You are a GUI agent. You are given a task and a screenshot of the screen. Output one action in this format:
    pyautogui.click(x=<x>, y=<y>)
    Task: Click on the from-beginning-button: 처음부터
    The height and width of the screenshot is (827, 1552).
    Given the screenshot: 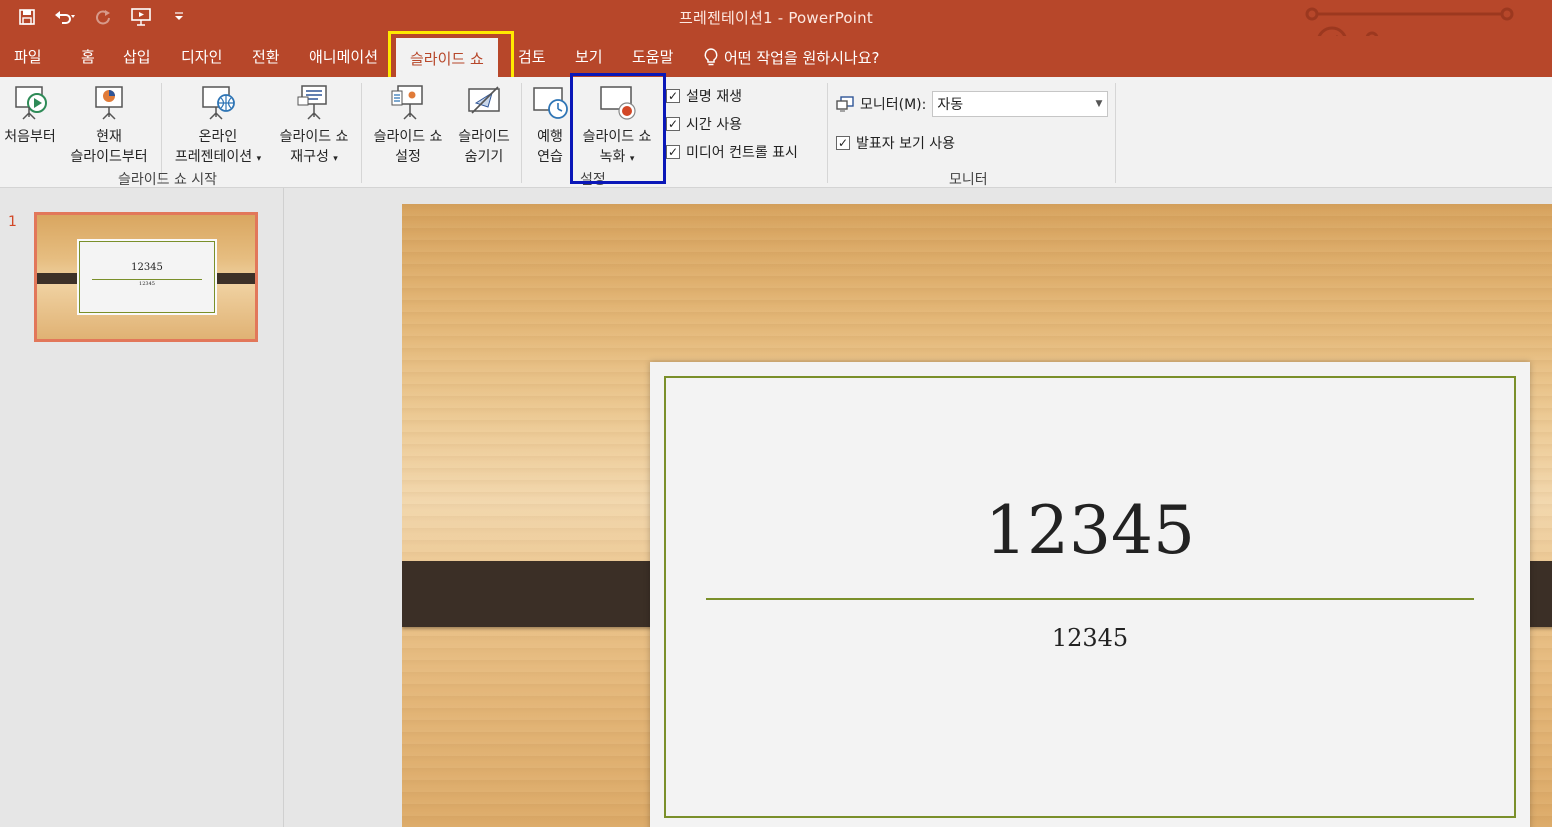 What is the action you would take?
    pyautogui.click(x=30, y=115)
    